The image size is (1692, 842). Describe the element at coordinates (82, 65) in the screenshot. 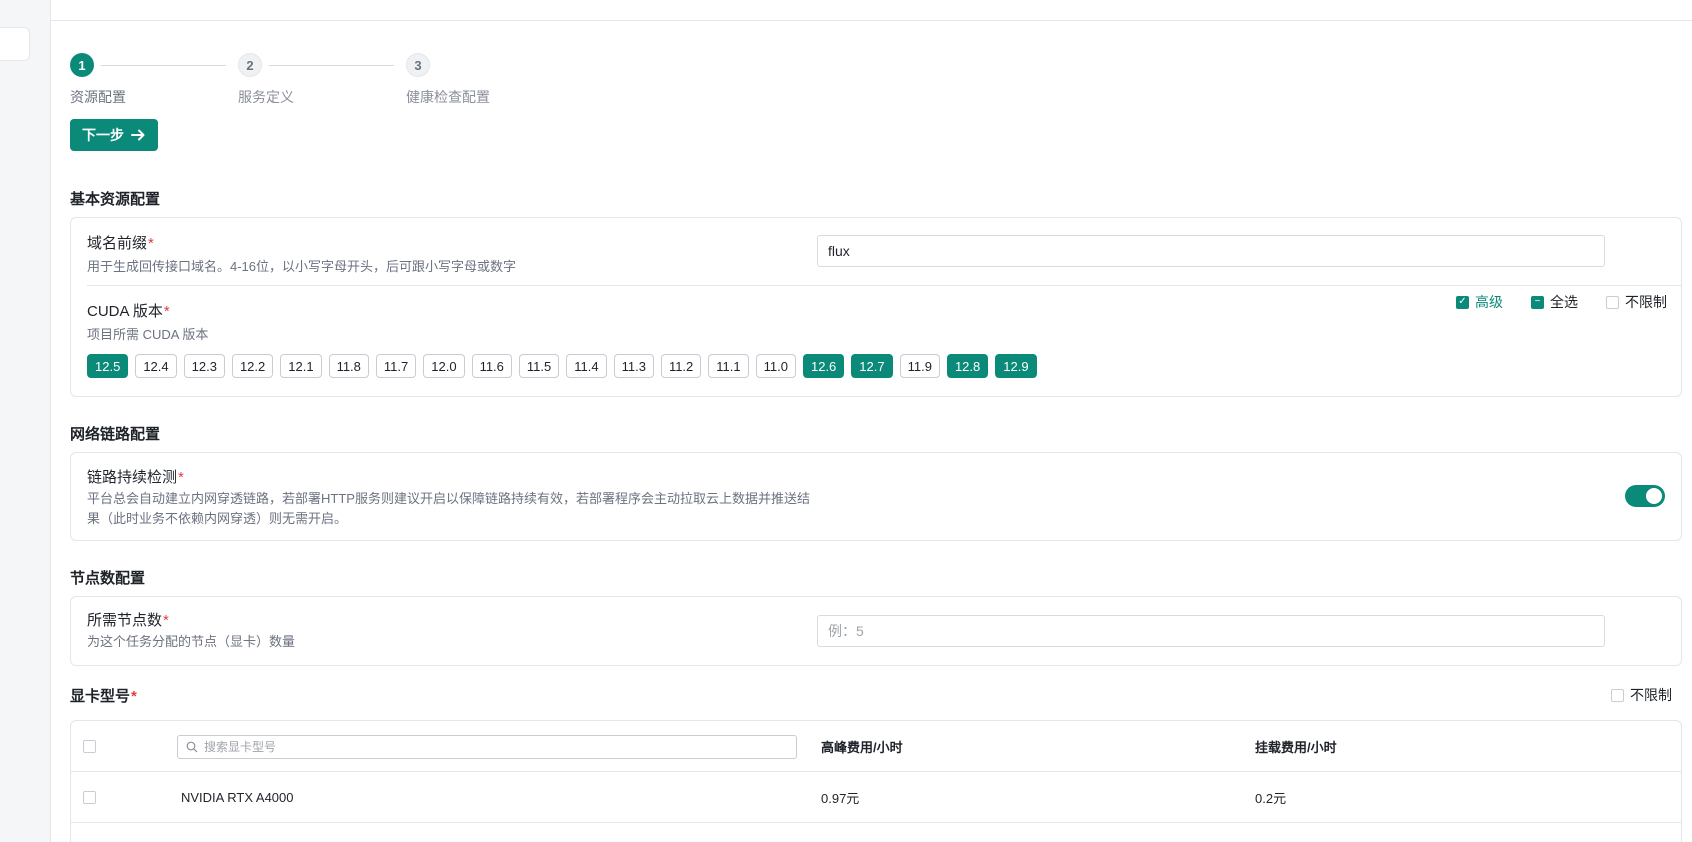

I see `step-1-number: 1` at that location.